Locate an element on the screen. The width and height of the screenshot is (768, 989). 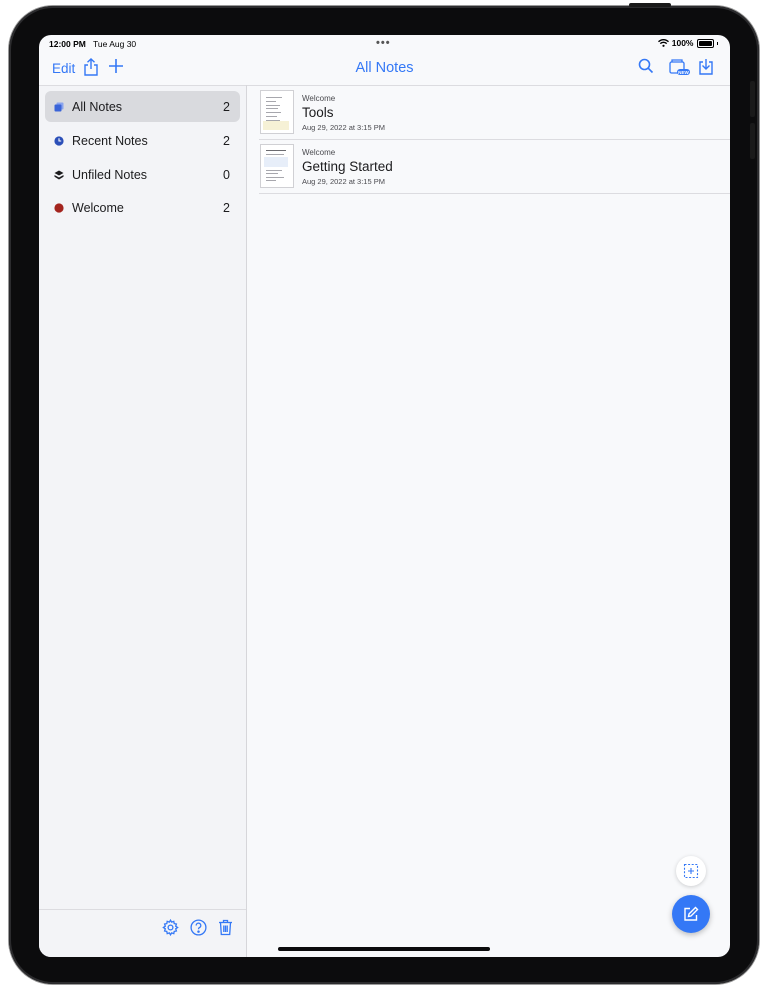
battery-percent: 100% is located at coordinates (682, 43).